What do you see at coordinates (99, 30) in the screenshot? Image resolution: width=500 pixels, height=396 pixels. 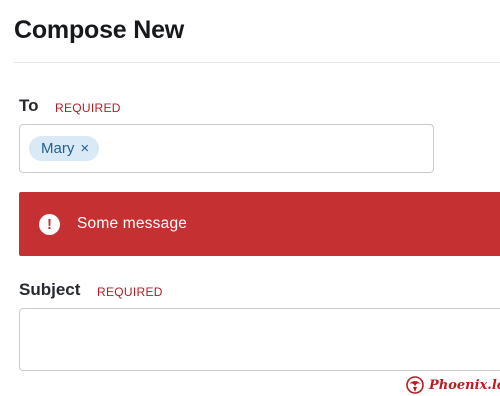 I see `page-title: Compose New` at bounding box center [99, 30].